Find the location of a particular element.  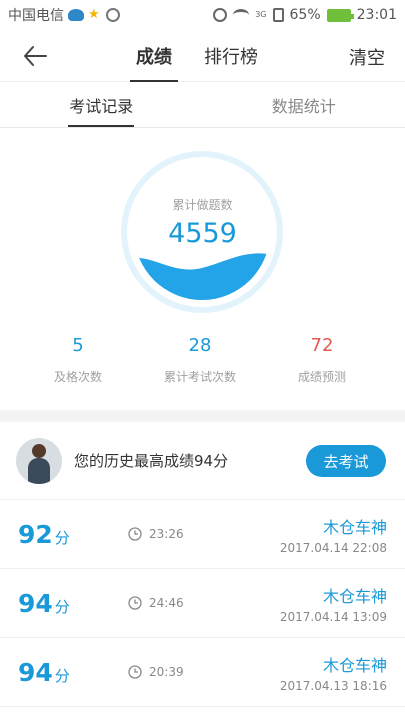

stat-value: 5 is located at coordinates (78, 345).